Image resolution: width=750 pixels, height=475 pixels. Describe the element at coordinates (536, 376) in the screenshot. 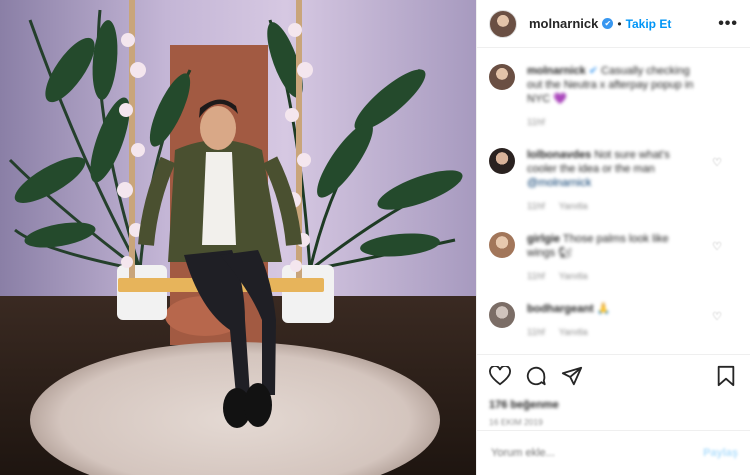

I see `comment-icon` at that location.